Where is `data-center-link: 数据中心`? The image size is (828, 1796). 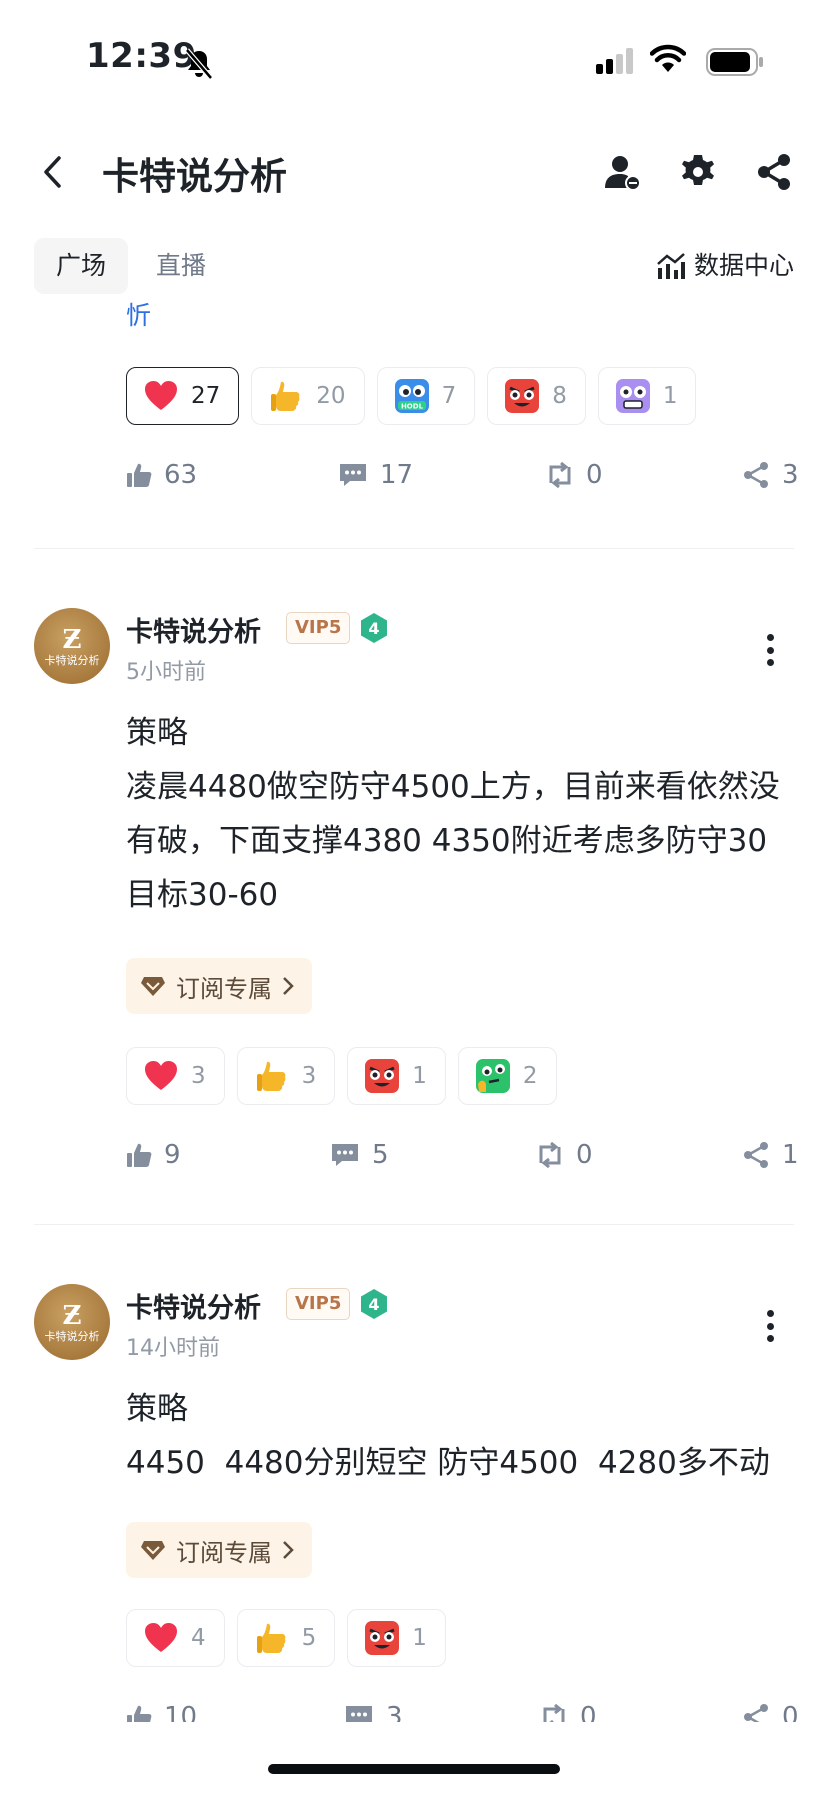 data-center-link: 数据中心 is located at coordinates (725, 266).